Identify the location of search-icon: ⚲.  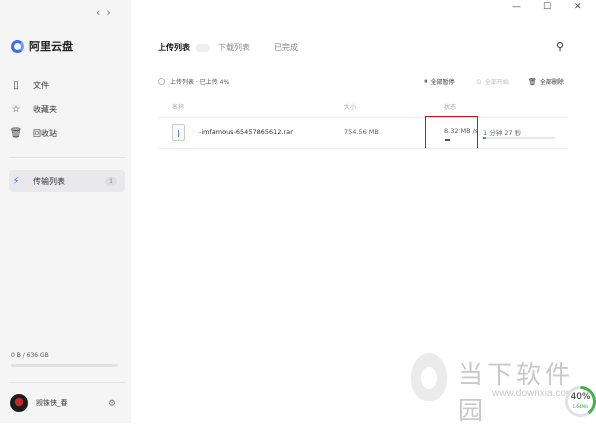
(560, 46).